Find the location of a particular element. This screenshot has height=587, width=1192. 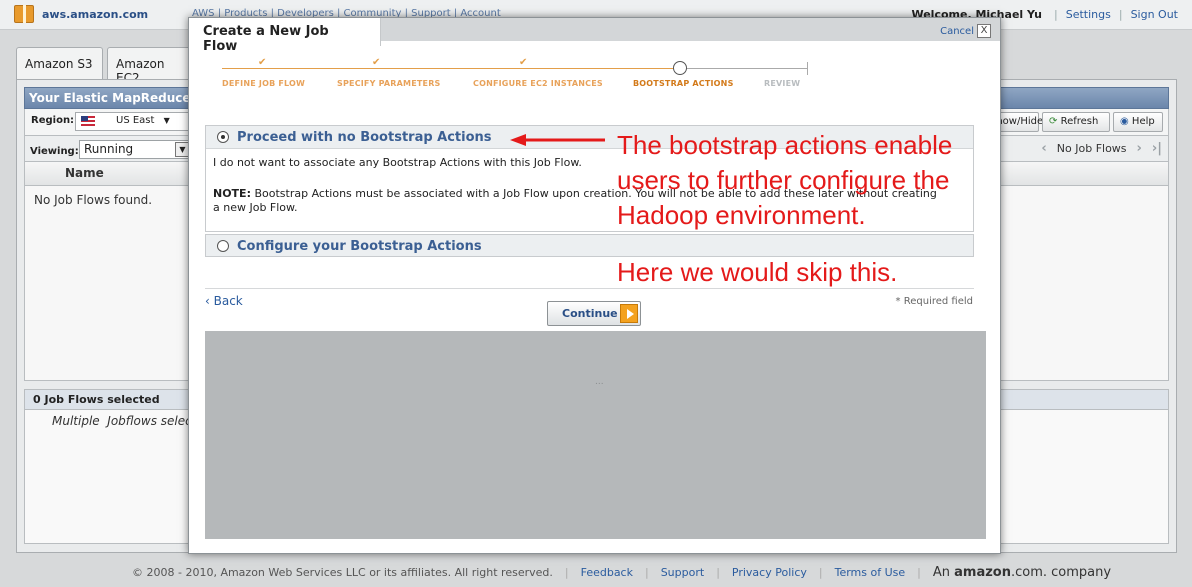

brand: aws.amazon.com is located at coordinates (81, 14).